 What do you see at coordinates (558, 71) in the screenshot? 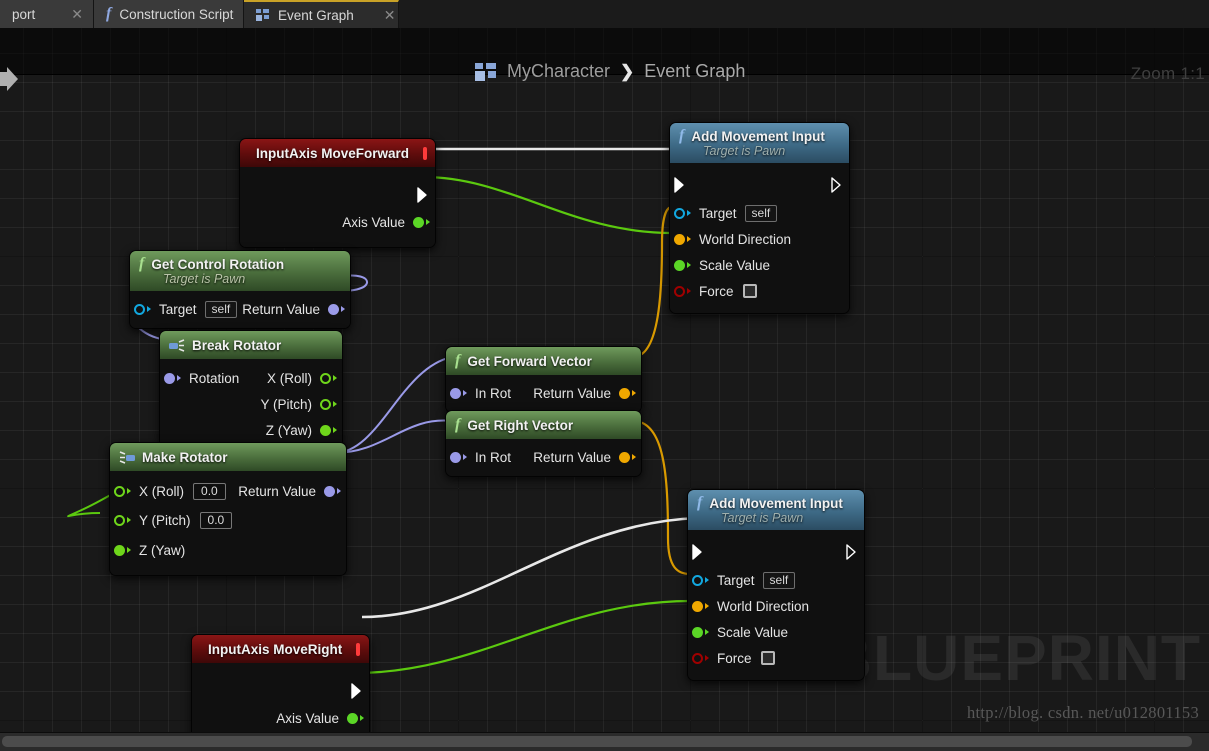
I see `breadcrumb-root: MyCharacter` at bounding box center [558, 71].